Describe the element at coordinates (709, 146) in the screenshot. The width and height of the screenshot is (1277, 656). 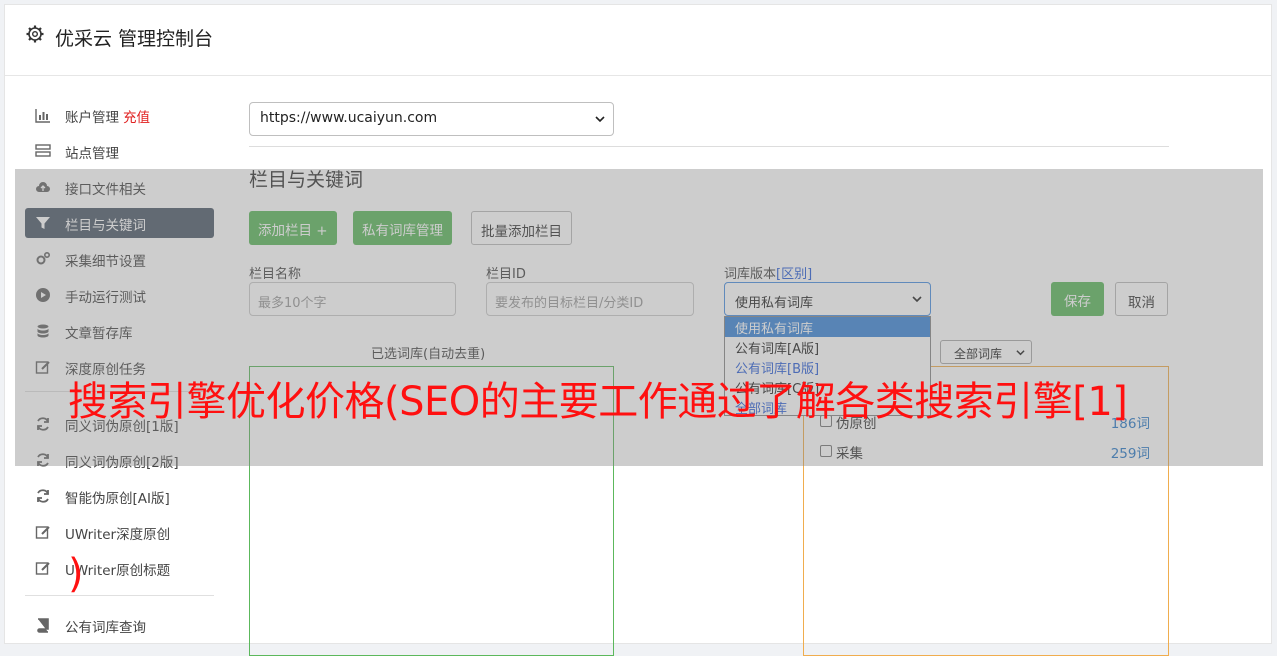
I see `content-divider` at that location.